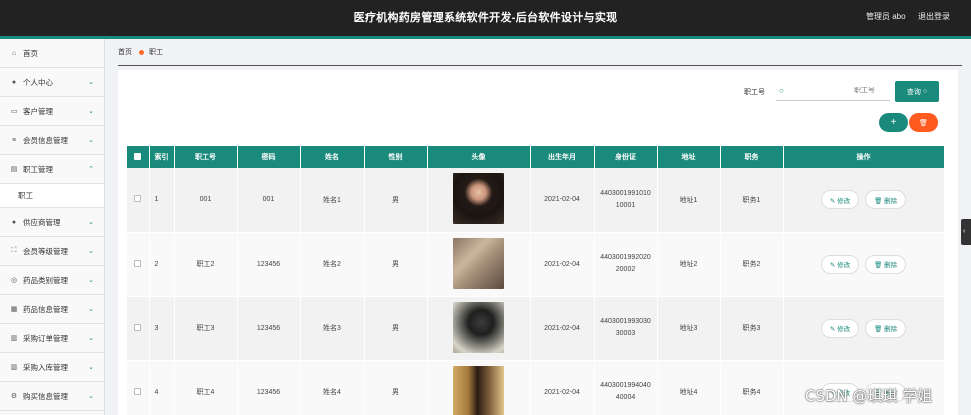 This screenshot has width=971, height=415. What do you see at coordinates (45, 309) in the screenshot?
I see `sidebar-item-label: 药品信息管理` at bounding box center [45, 309].